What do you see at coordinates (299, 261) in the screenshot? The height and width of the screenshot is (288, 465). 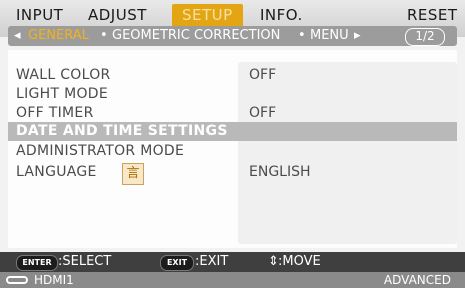 I see `move-hint: :MOVE` at bounding box center [299, 261].